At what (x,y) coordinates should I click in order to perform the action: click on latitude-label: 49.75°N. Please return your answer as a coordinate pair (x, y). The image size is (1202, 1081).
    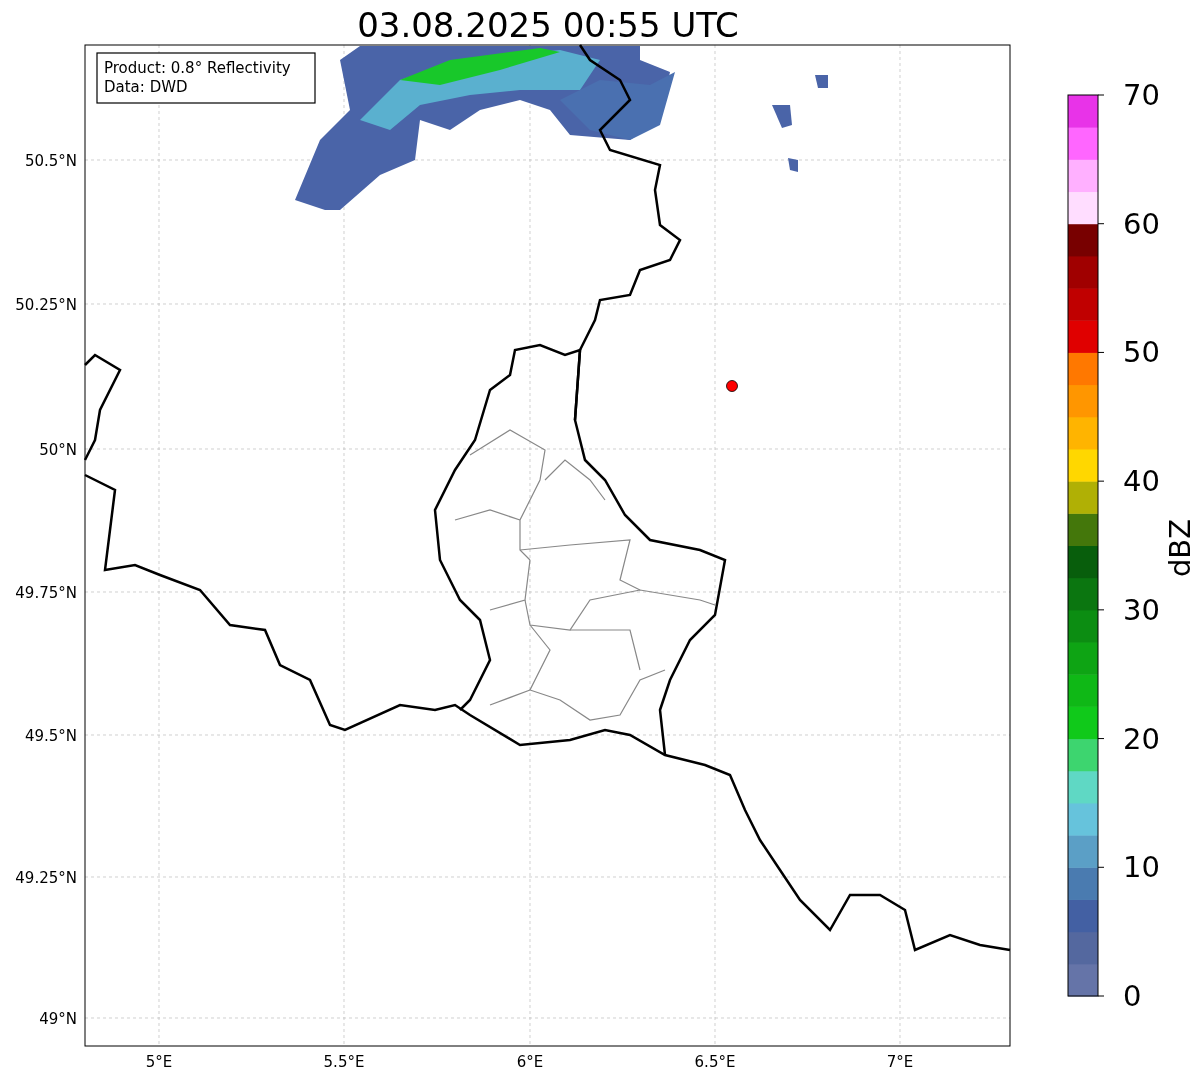
    Looking at the image, I should click on (46, 593).